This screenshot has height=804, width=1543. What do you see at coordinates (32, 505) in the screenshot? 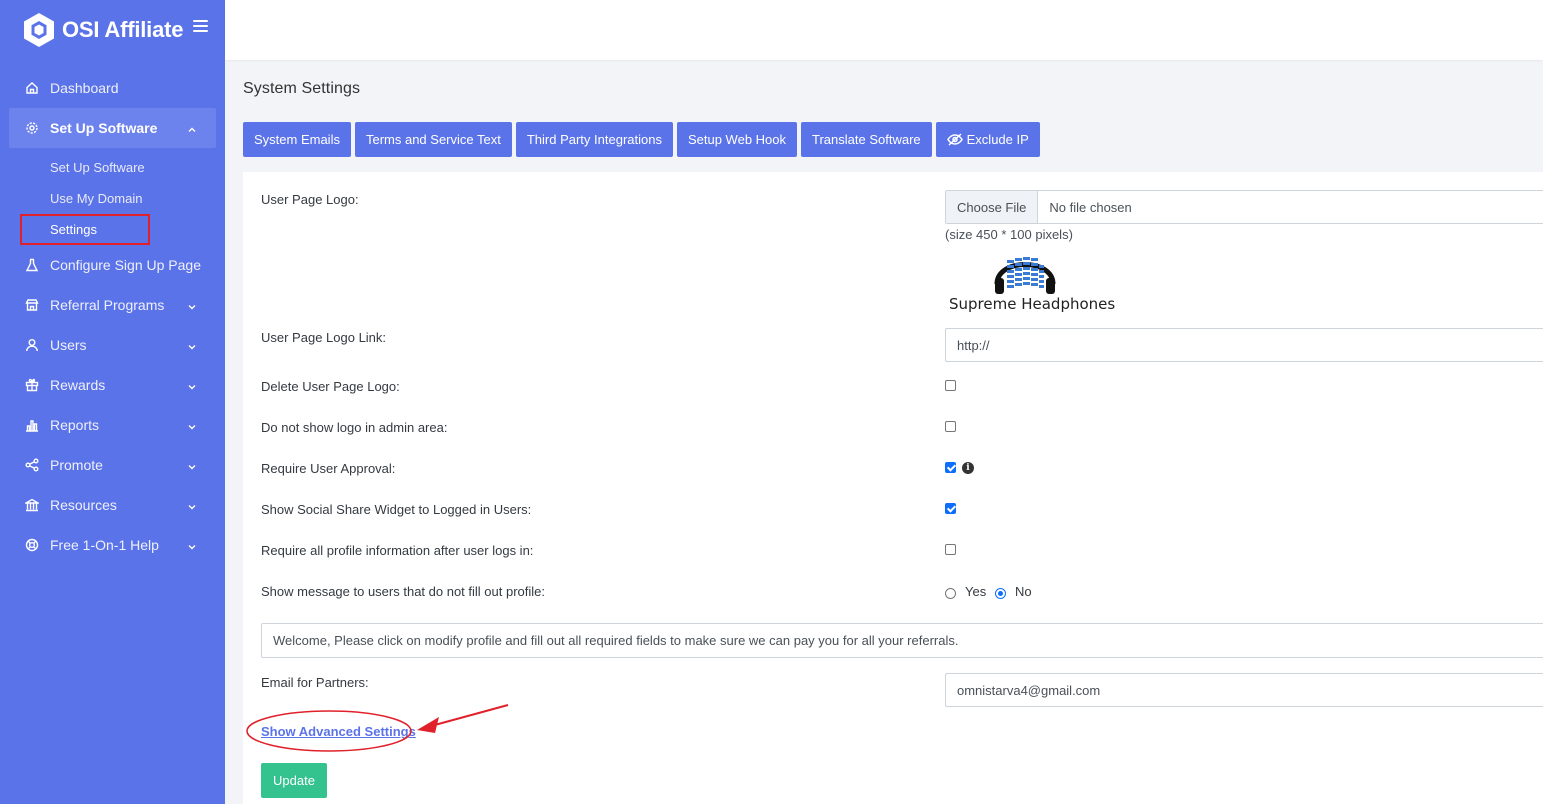
I see `bank-icon` at bounding box center [32, 505].